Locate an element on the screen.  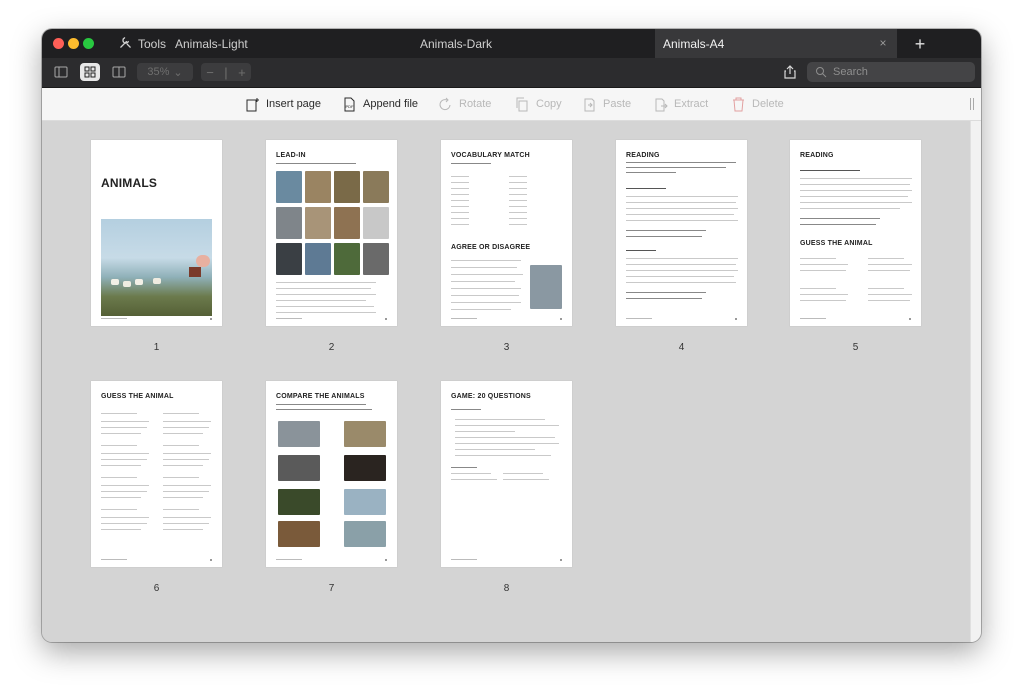
page-thumbnail-2: LEAD-IN is located at coordinates (331, 233).